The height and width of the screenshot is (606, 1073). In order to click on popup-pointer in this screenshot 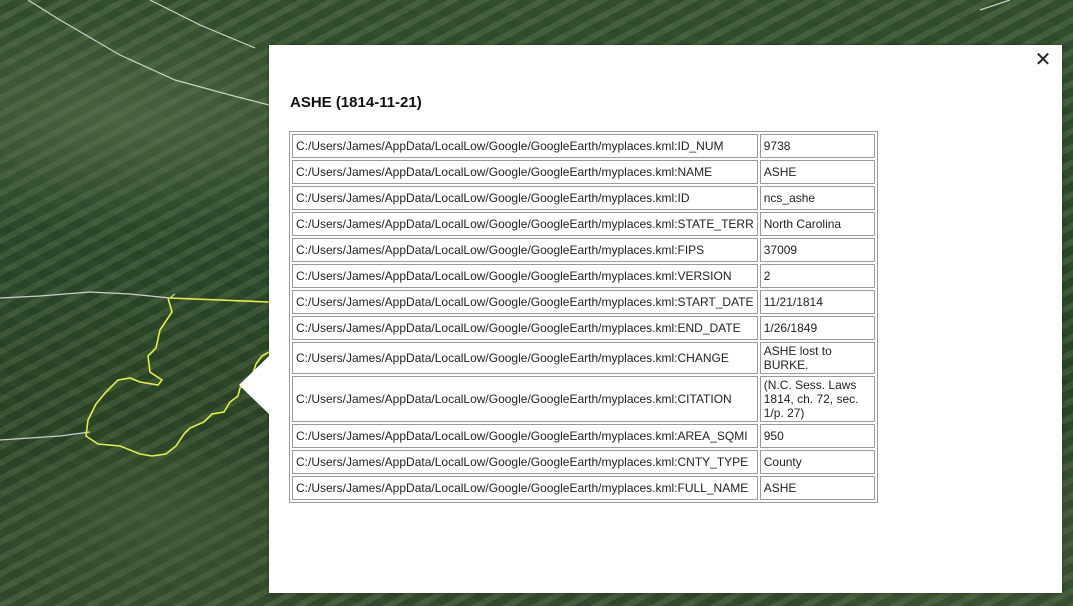, I will do `click(254, 385)`.